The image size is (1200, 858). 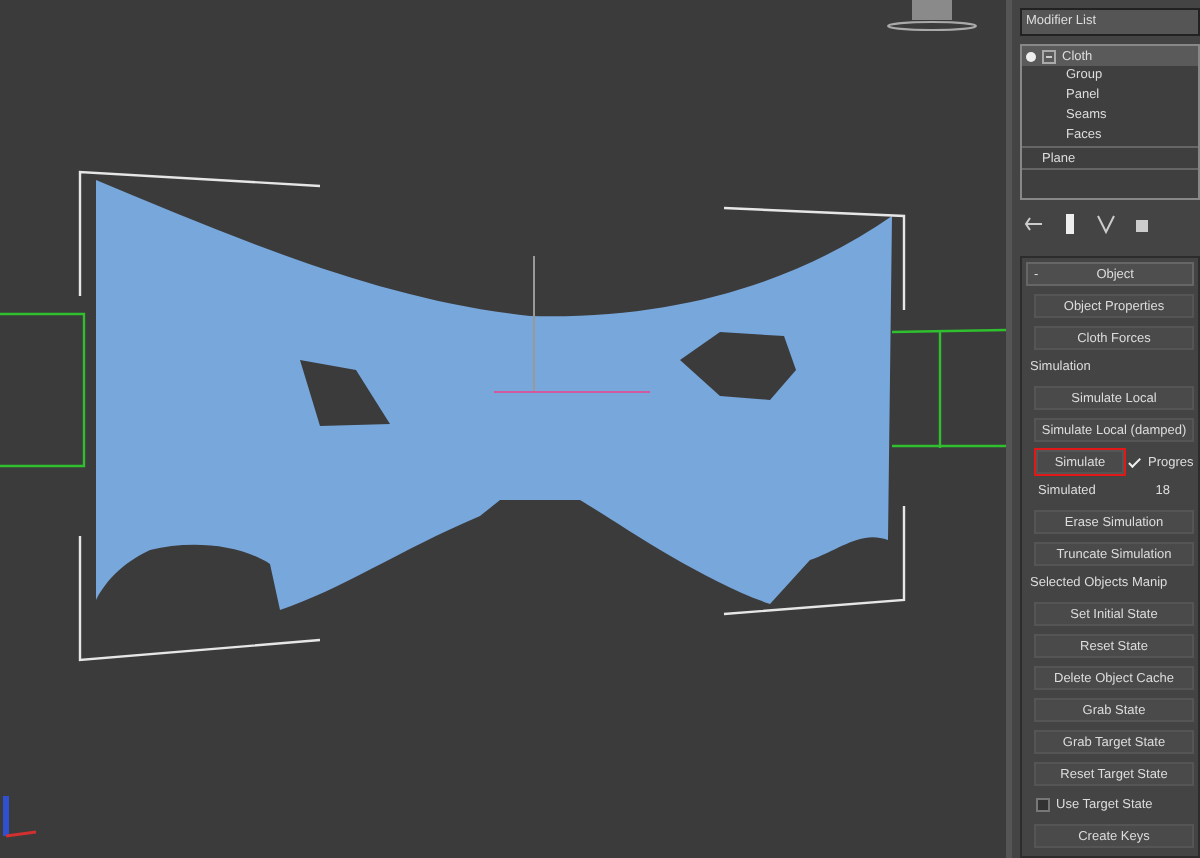 What do you see at coordinates (1031, 56) in the screenshot?
I see `lightbulb-icon` at bounding box center [1031, 56].